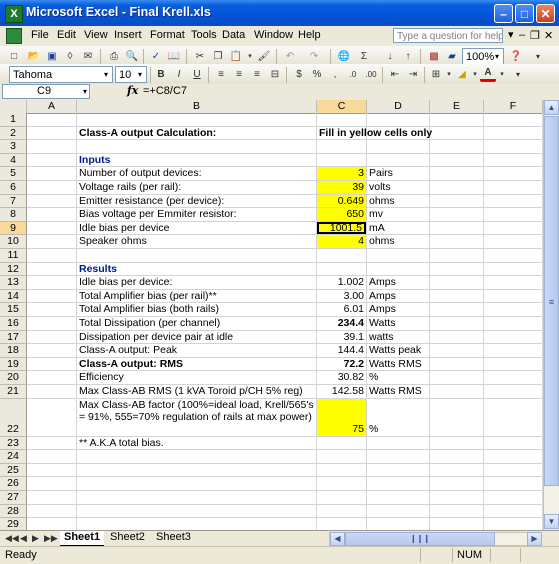  I want to click on research-icon: 📖, so click(174, 57).